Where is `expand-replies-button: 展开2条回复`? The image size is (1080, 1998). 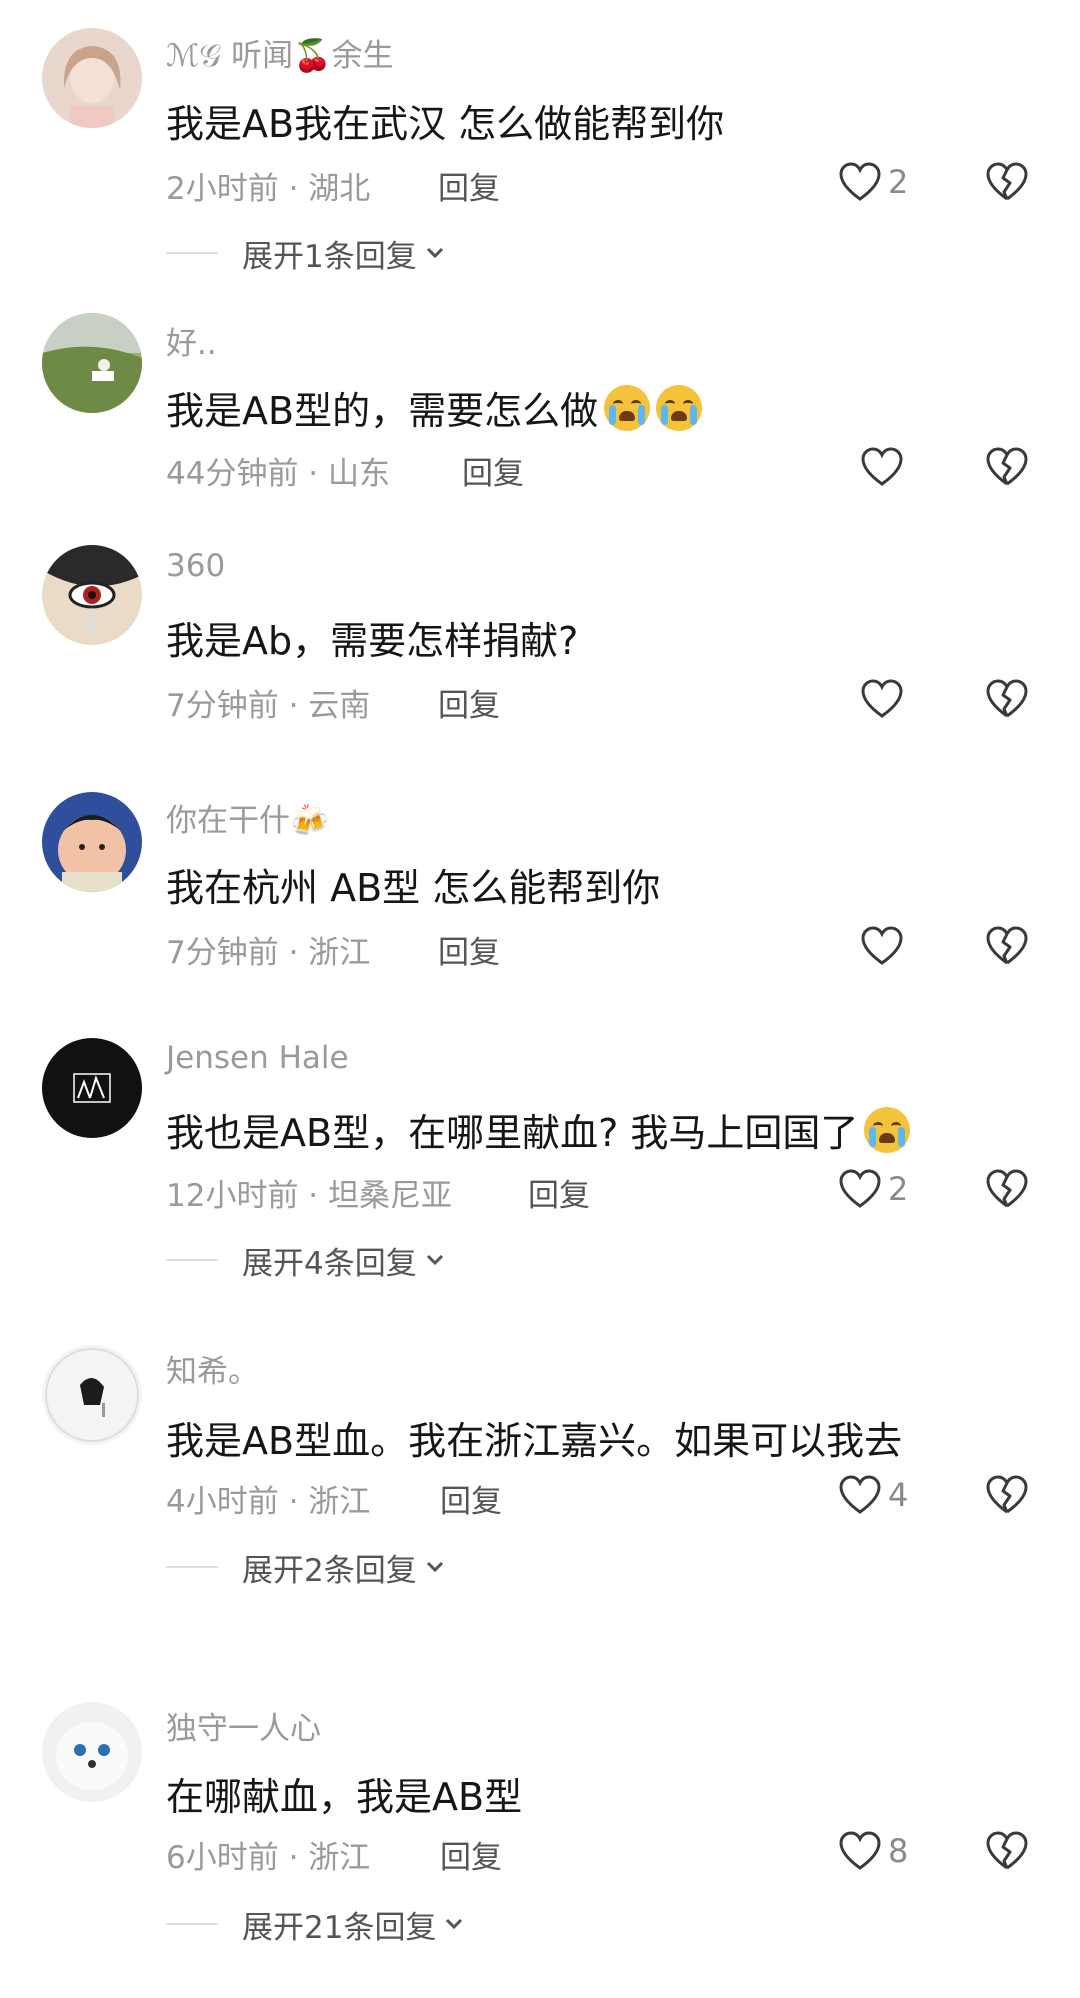 expand-replies-button: 展开2条回复 is located at coordinates (305, 1568).